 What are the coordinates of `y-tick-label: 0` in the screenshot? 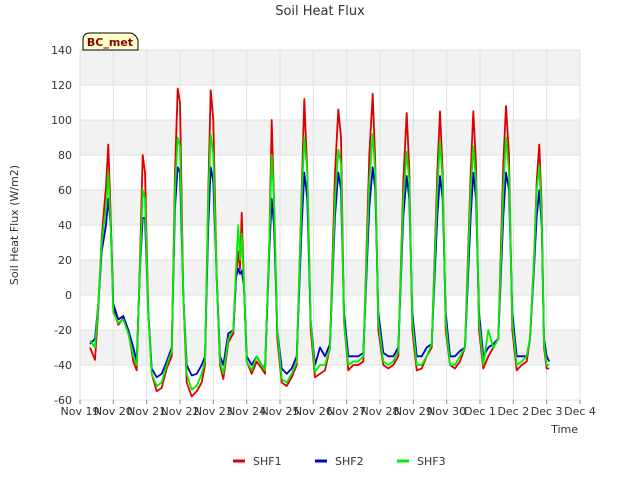 It's located at (68, 295).